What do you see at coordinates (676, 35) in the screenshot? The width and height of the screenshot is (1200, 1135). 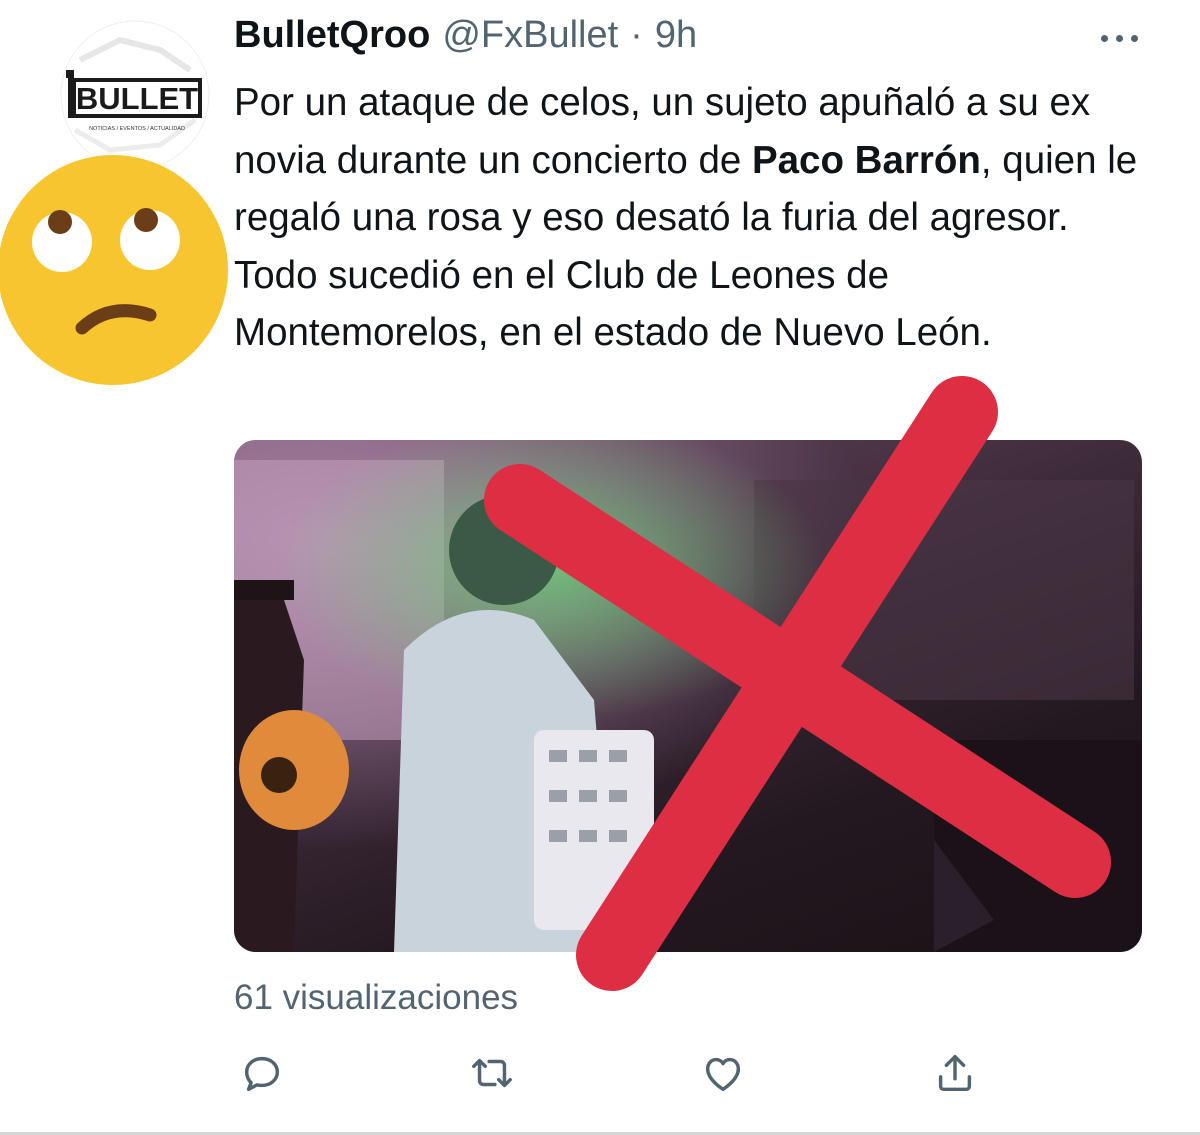 I see `timestamp: 9h` at bounding box center [676, 35].